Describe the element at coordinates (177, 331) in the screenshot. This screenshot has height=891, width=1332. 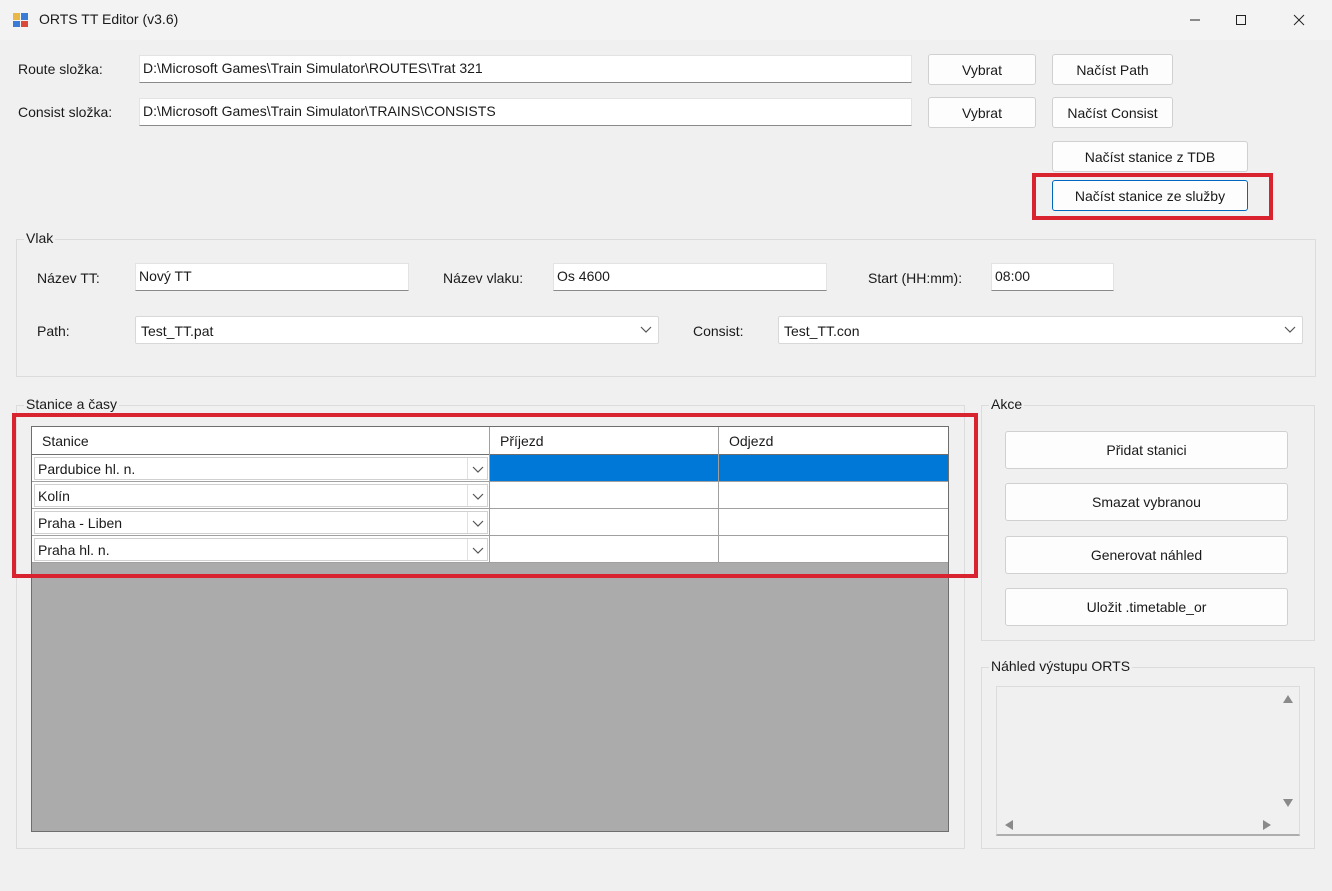
I see `path-dropdown-value: Test_TT.pat` at that location.